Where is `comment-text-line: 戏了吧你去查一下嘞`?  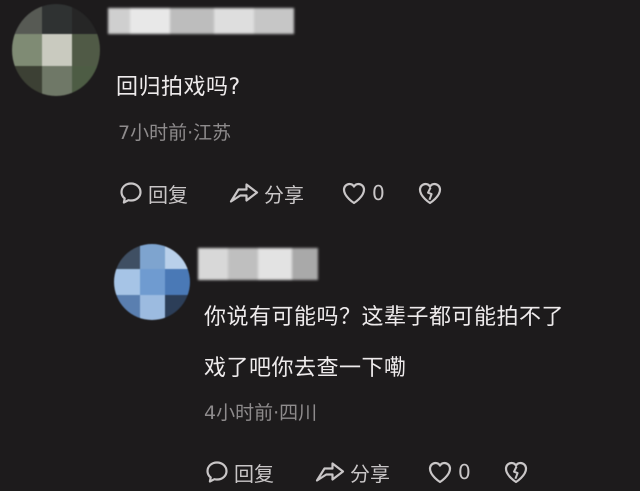
comment-text-line: 戏了吧你去查一下嘞 is located at coordinates (305, 368).